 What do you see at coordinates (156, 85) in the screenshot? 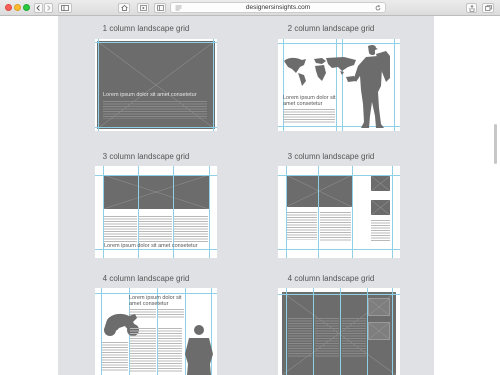
I see `grid-thumbnail-1col: Lorem ipsum dolor sit amet consetetur` at bounding box center [156, 85].